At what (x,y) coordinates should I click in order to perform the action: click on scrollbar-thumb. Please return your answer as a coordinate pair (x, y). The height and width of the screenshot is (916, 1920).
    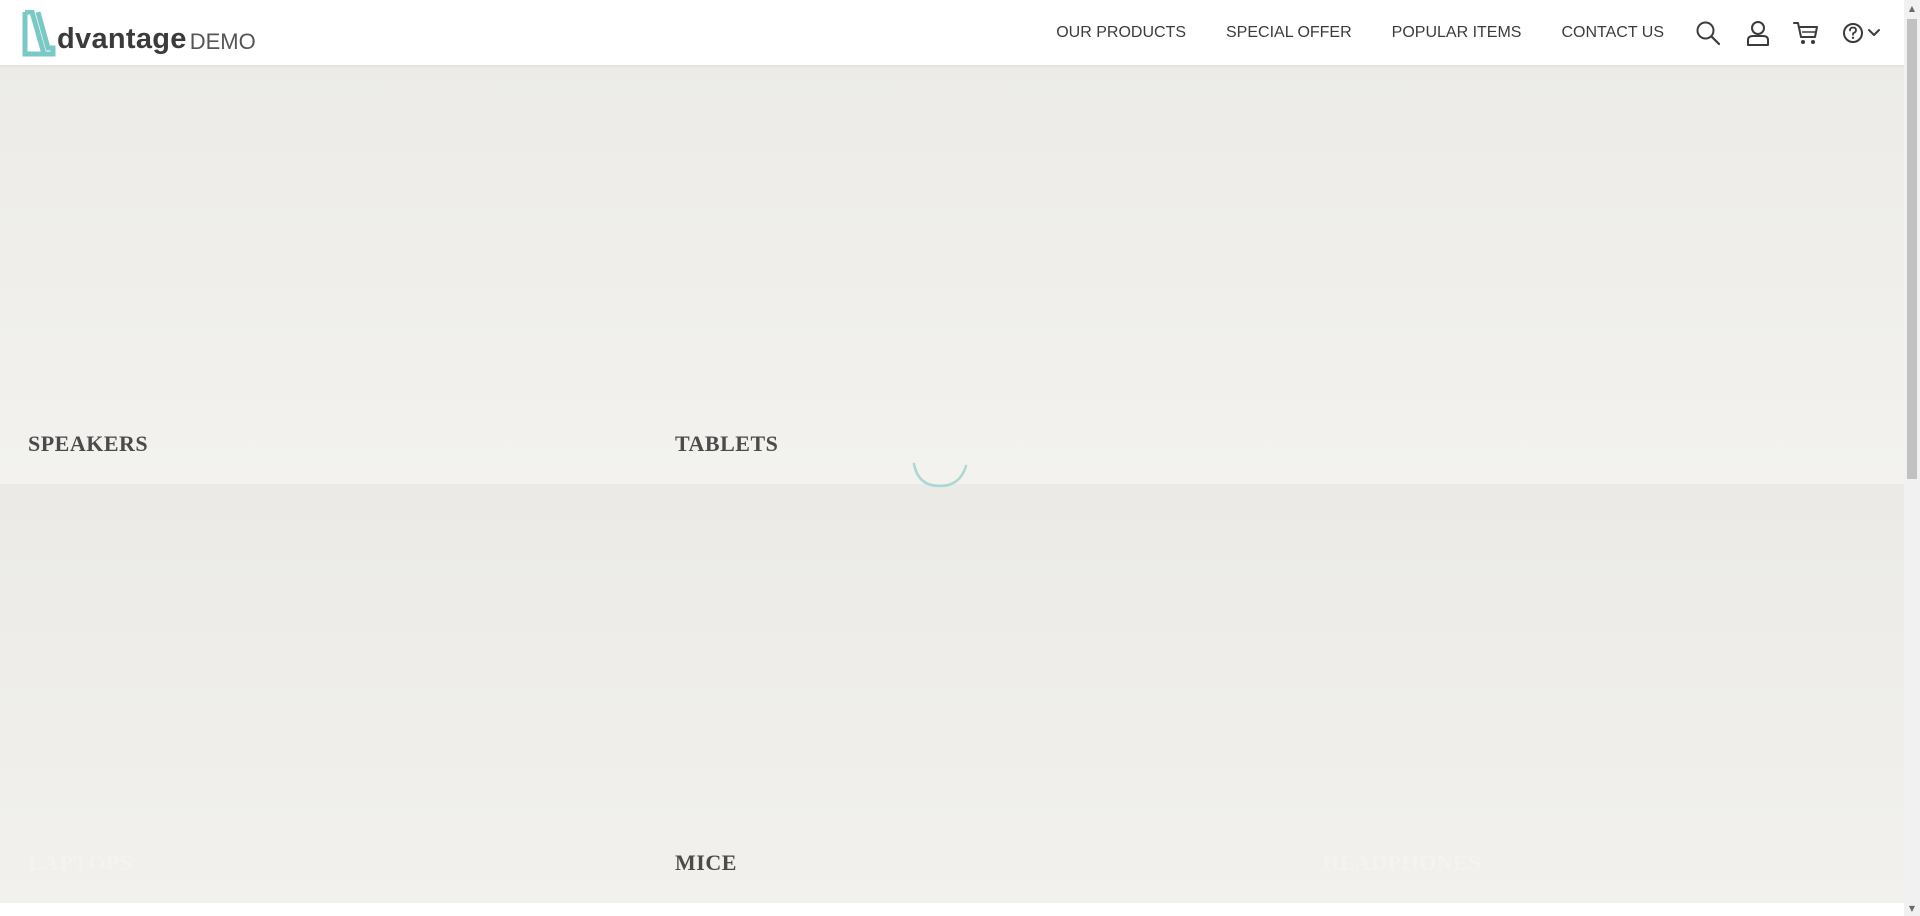
    Looking at the image, I should click on (1912, 249).